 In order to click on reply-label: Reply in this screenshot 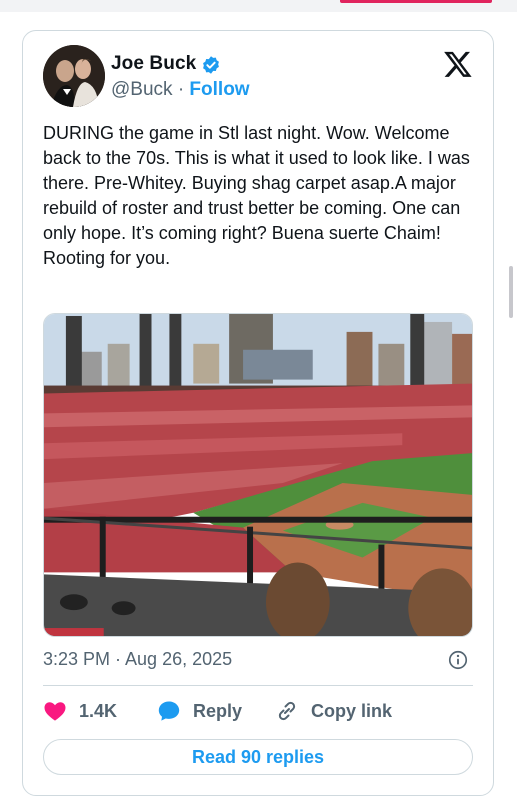, I will do `click(218, 710)`.